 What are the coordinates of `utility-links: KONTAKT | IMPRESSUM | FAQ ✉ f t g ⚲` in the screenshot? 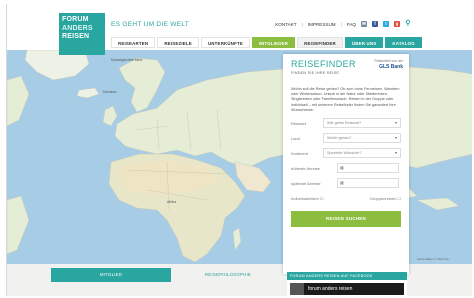 It's located at (343, 23).